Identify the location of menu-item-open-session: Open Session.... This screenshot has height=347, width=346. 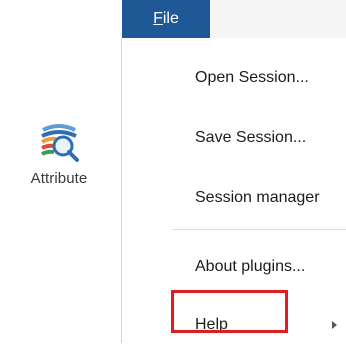
(234, 78).